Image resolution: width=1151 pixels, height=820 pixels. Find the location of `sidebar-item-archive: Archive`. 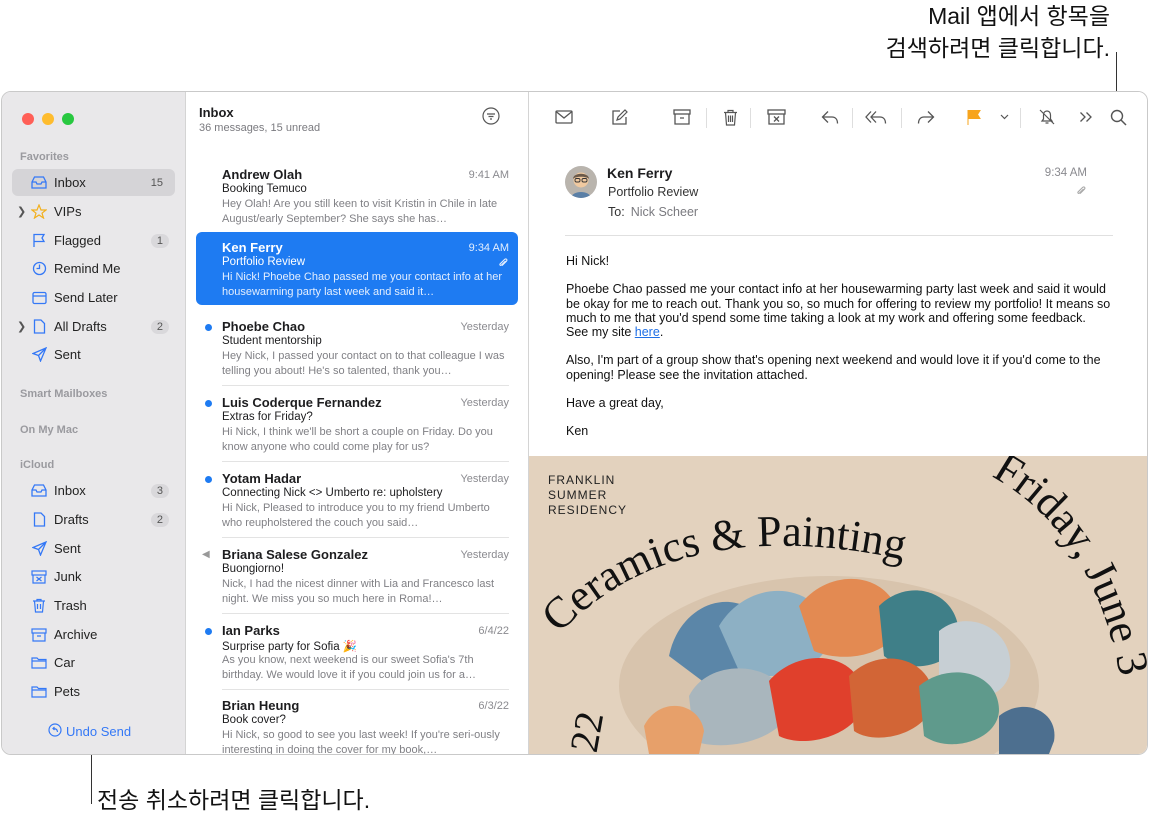

sidebar-item-archive: Archive is located at coordinates (93, 634).